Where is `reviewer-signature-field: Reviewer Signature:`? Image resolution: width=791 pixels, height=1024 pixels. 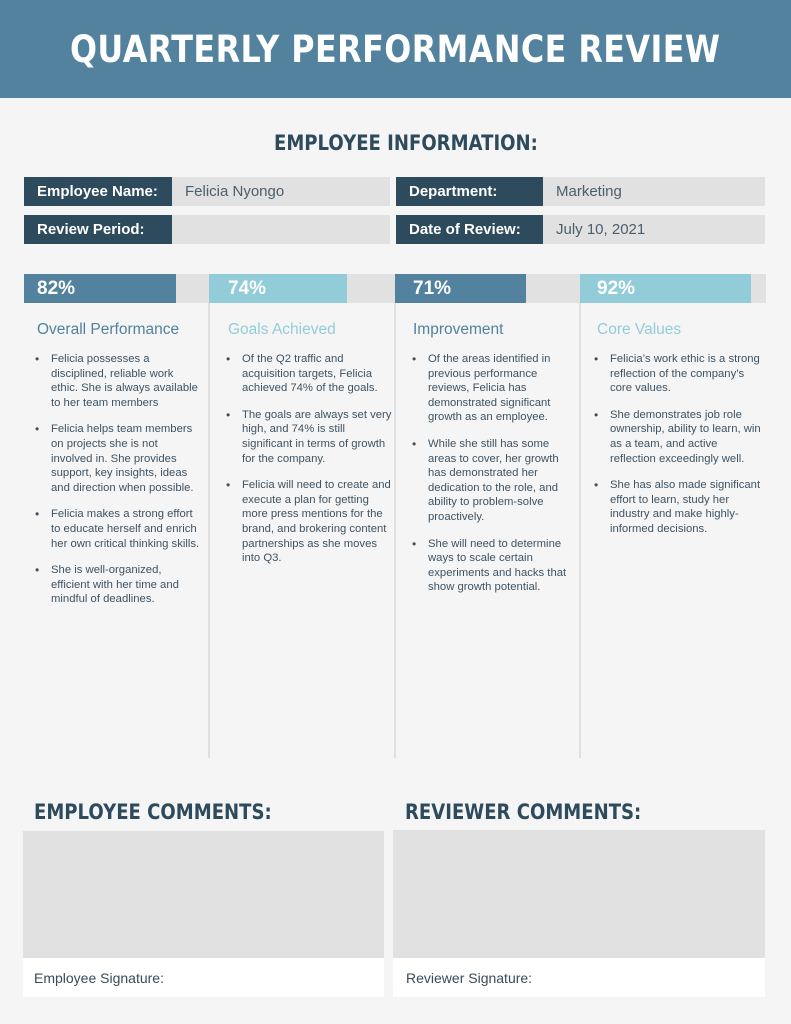 reviewer-signature-field: Reviewer Signature: is located at coordinates (579, 977).